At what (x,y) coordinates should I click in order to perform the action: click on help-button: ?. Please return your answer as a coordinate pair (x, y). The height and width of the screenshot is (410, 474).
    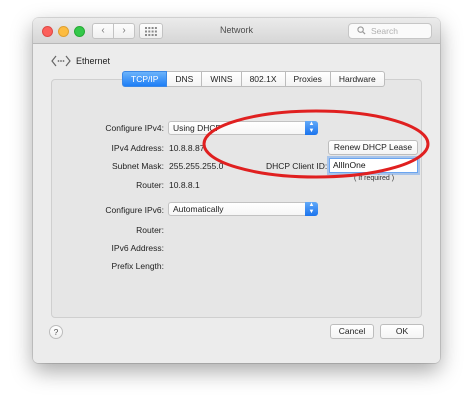
    Looking at the image, I should click on (56, 332).